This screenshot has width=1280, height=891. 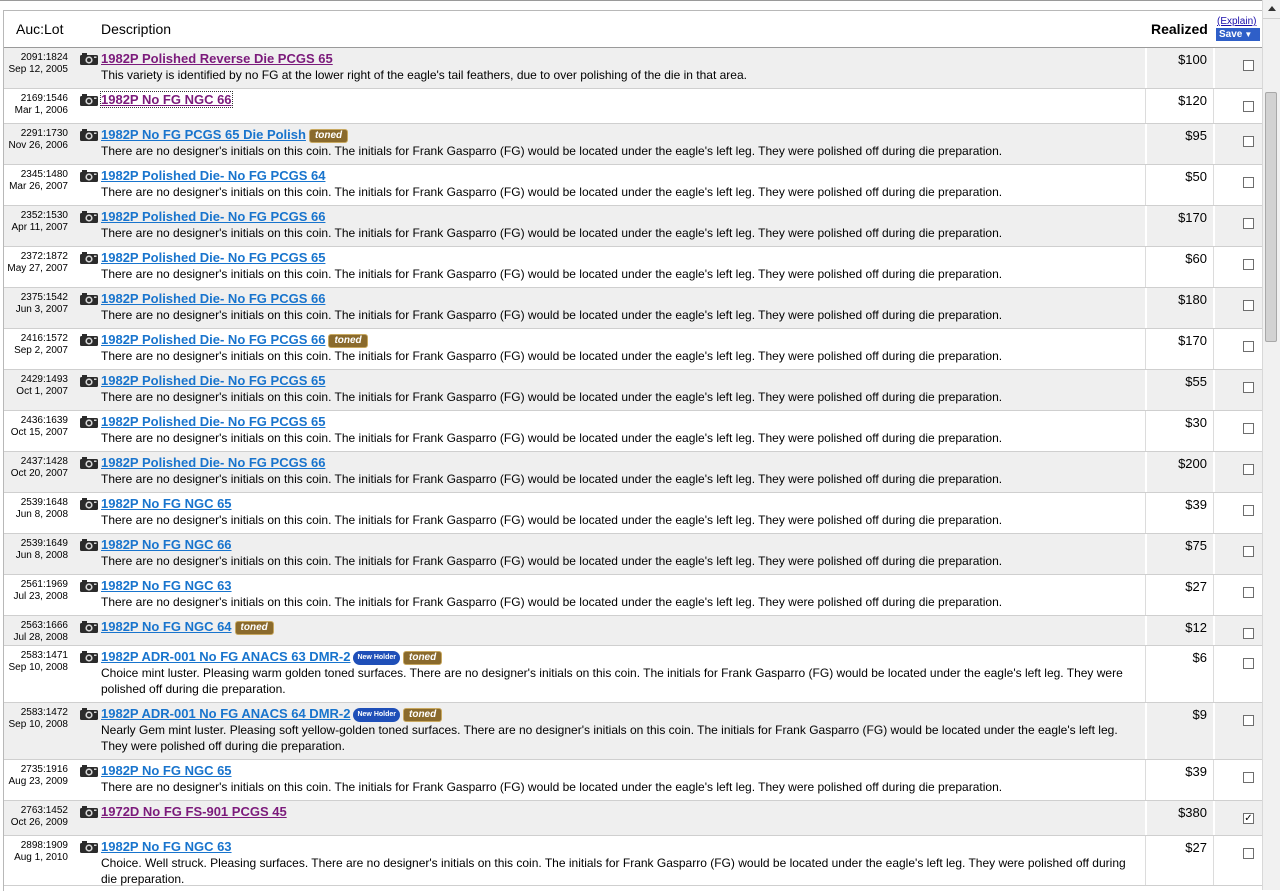 What do you see at coordinates (36, 585) in the screenshot?
I see `auction-lot-number: 2561:1969` at bounding box center [36, 585].